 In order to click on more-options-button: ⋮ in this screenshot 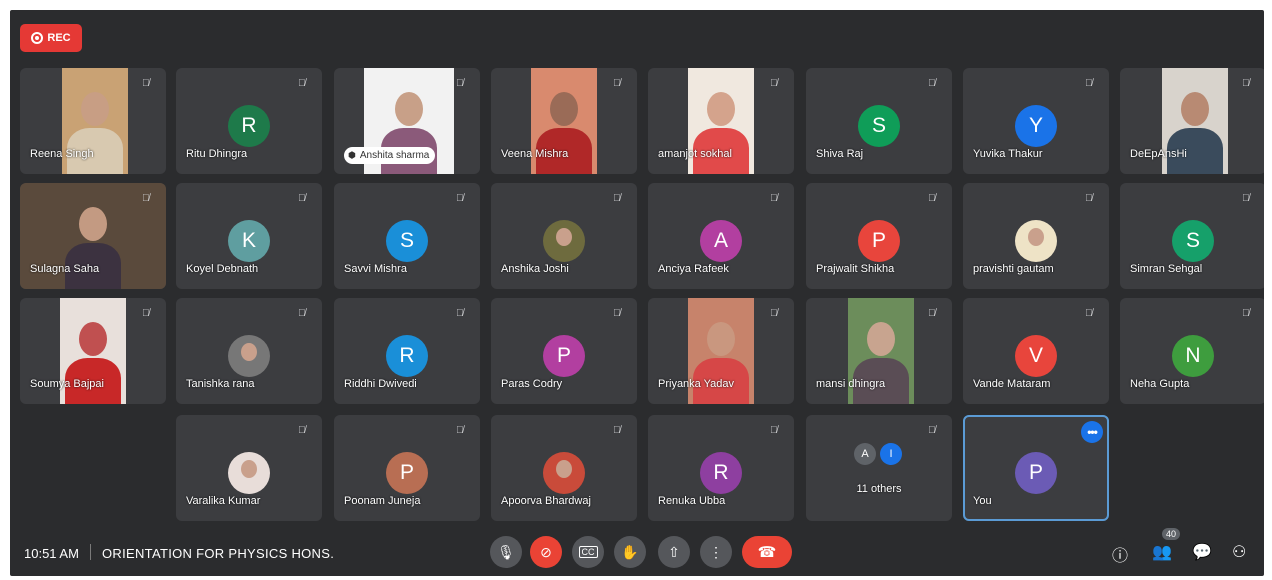, I will do `click(716, 552)`.